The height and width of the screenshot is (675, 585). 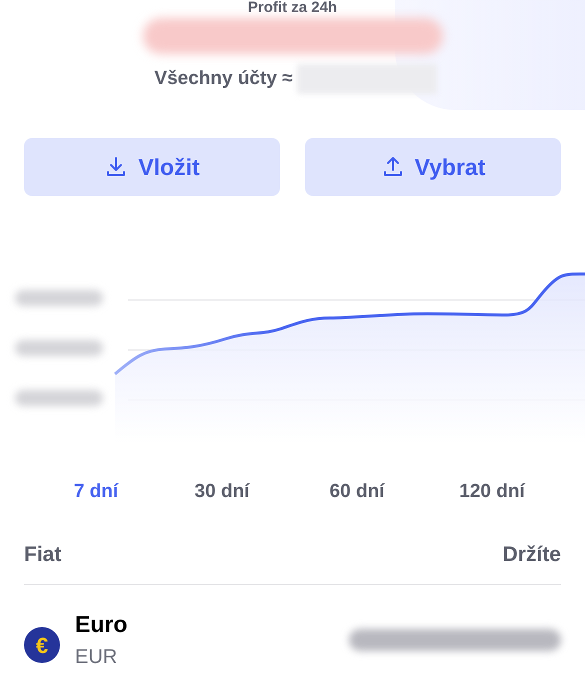 I want to click on period-tab: 60 dní, so click(x=357, y=492).